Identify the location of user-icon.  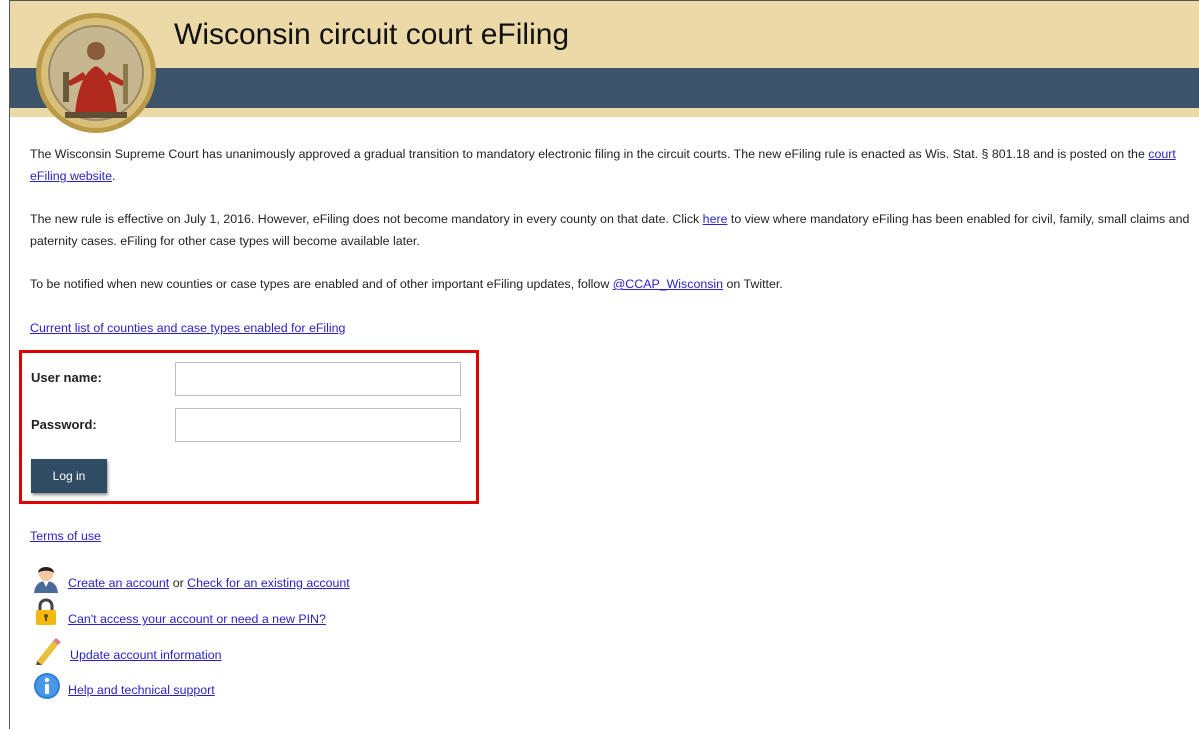
(46, 580).